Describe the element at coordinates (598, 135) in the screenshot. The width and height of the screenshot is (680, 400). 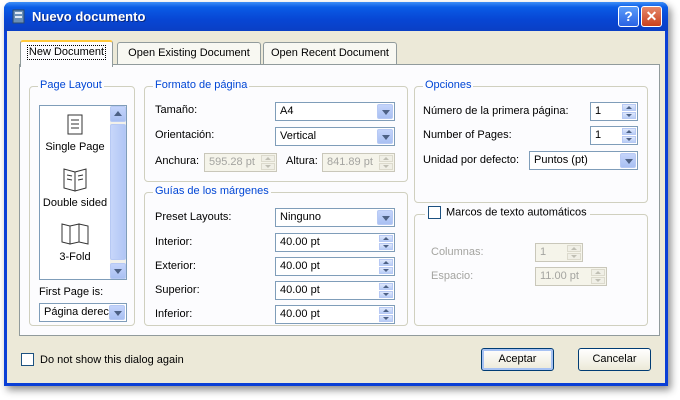
I see `number-of-pages-value: 1` at that location.